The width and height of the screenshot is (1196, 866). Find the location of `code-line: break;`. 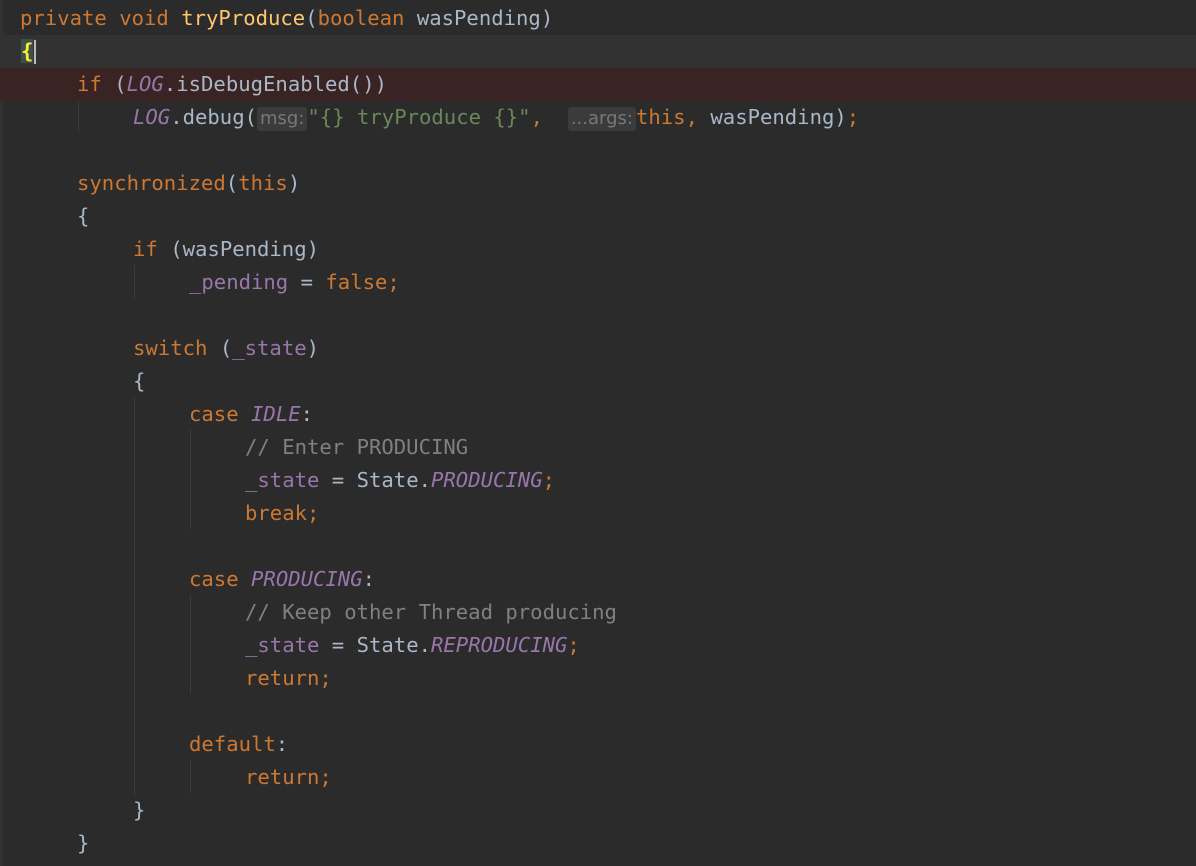

code-line: break; is located at coordinates (598, 513).